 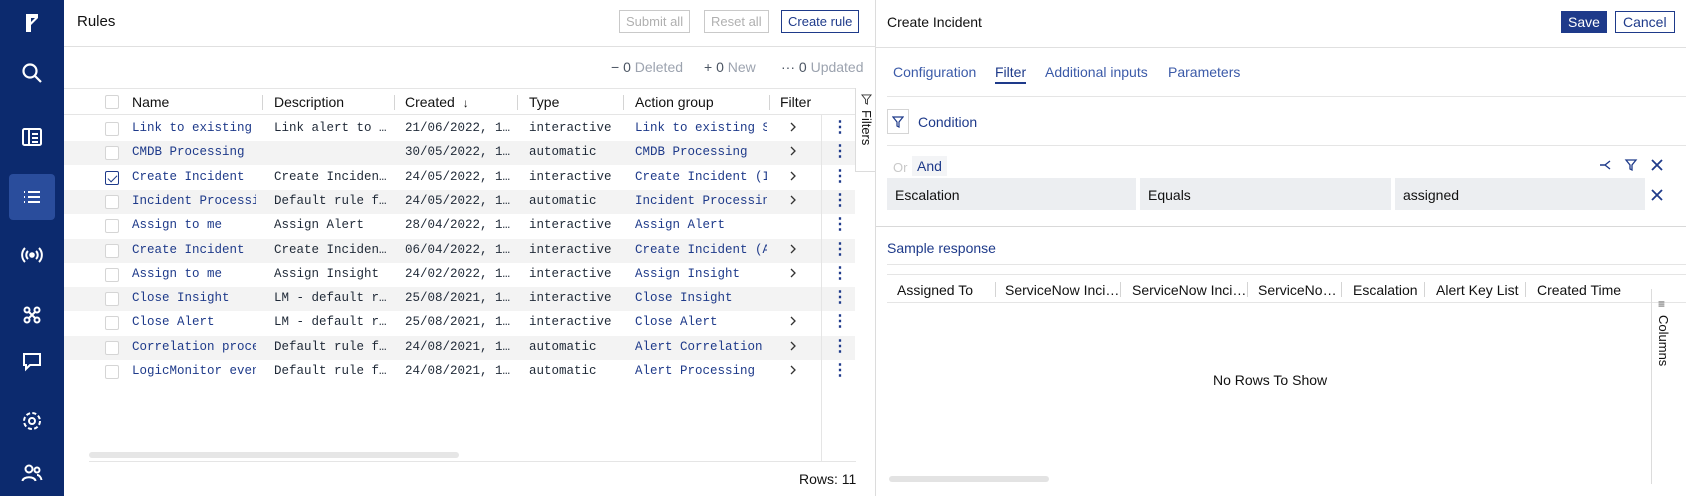 I want to click on save-button: Save, so click(x=1584, y=22).